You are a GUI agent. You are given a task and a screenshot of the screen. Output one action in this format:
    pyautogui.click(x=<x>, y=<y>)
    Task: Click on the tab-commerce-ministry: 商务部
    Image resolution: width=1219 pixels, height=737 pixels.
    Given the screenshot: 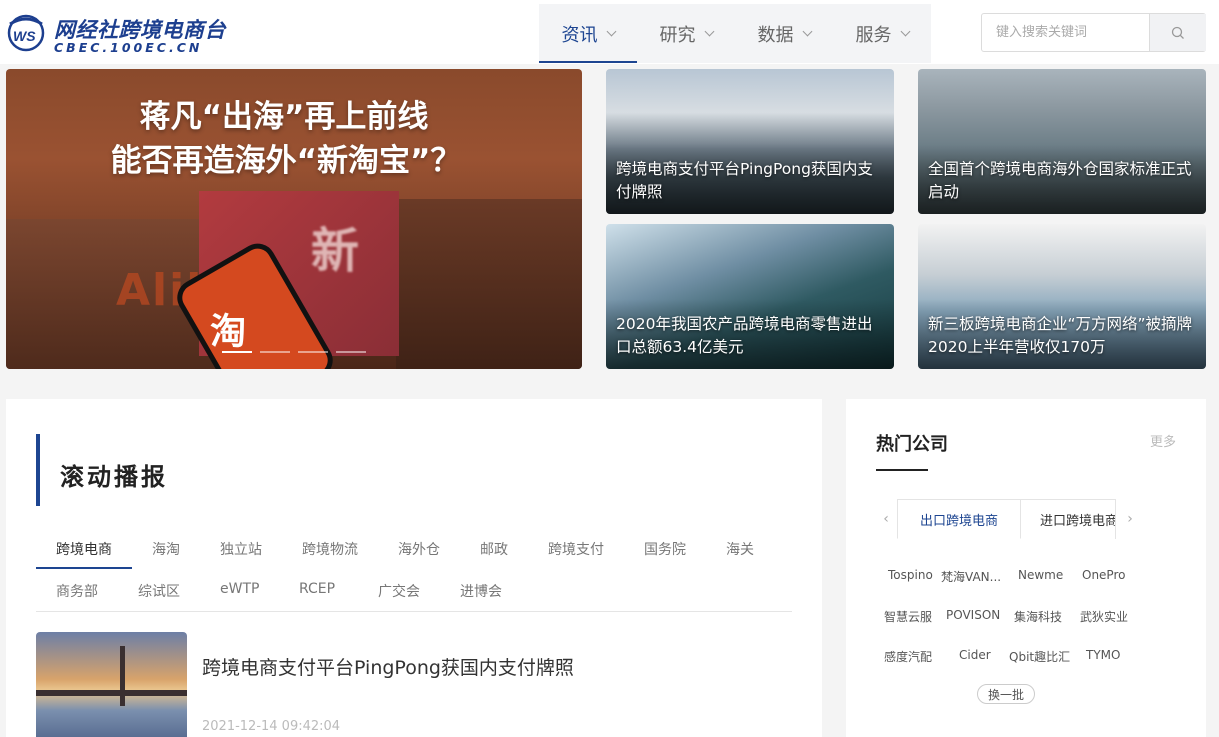 What is the action you would take?
    pyautogui.click(x=77, y=591)
    